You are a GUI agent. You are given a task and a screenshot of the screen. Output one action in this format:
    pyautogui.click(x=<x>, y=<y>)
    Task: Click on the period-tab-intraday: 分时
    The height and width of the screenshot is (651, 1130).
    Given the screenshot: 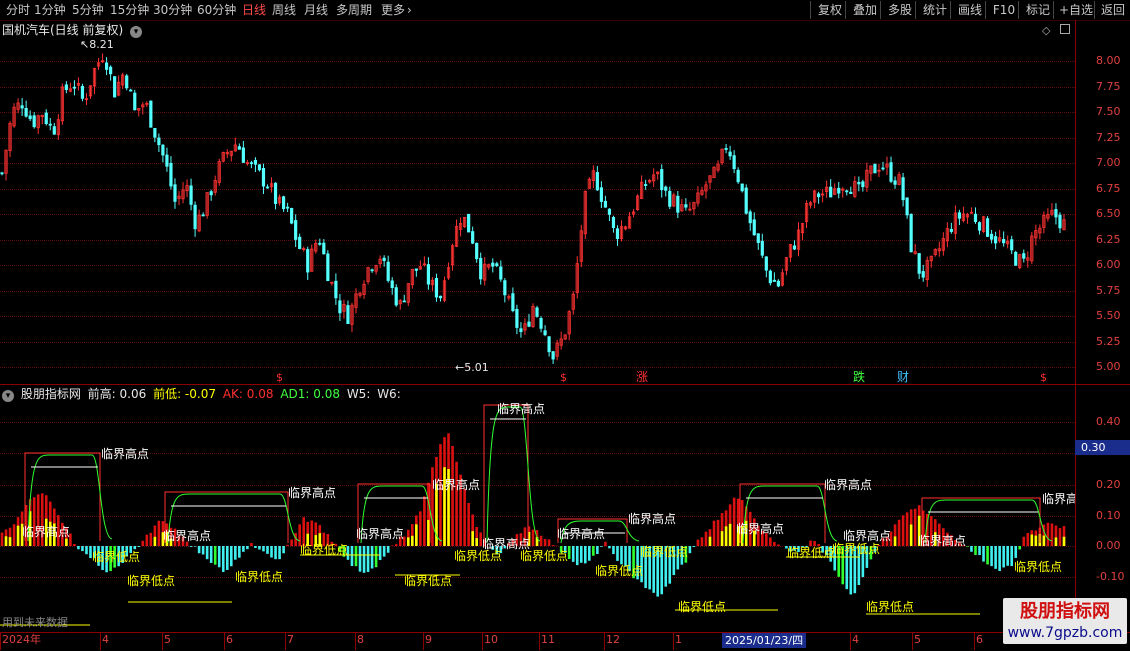 What is the action you would take?
    pyautogui.click(x=18, y=10)
    